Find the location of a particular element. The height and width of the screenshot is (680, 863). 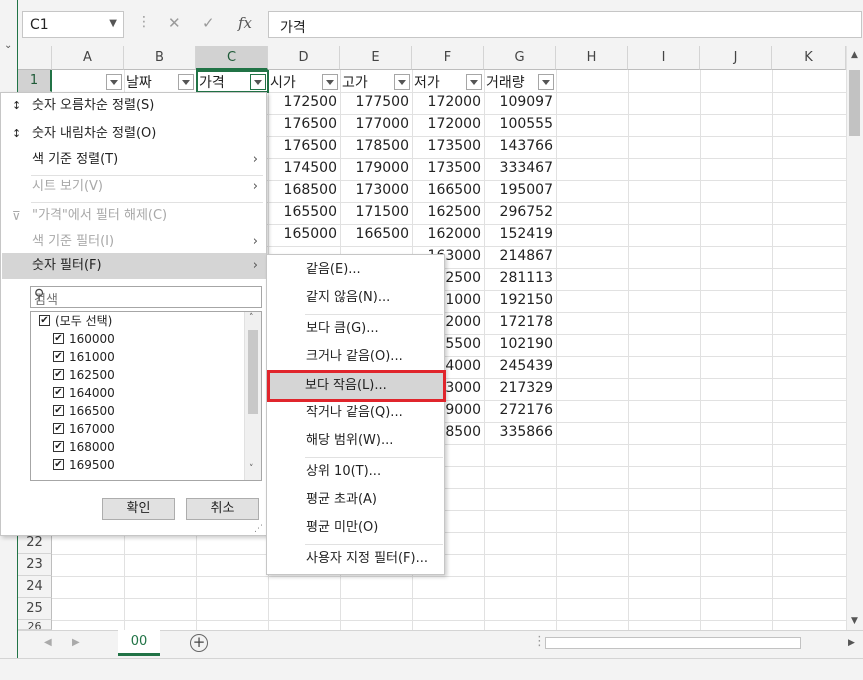

col-header-b: B is located at coordinates (160, 58).